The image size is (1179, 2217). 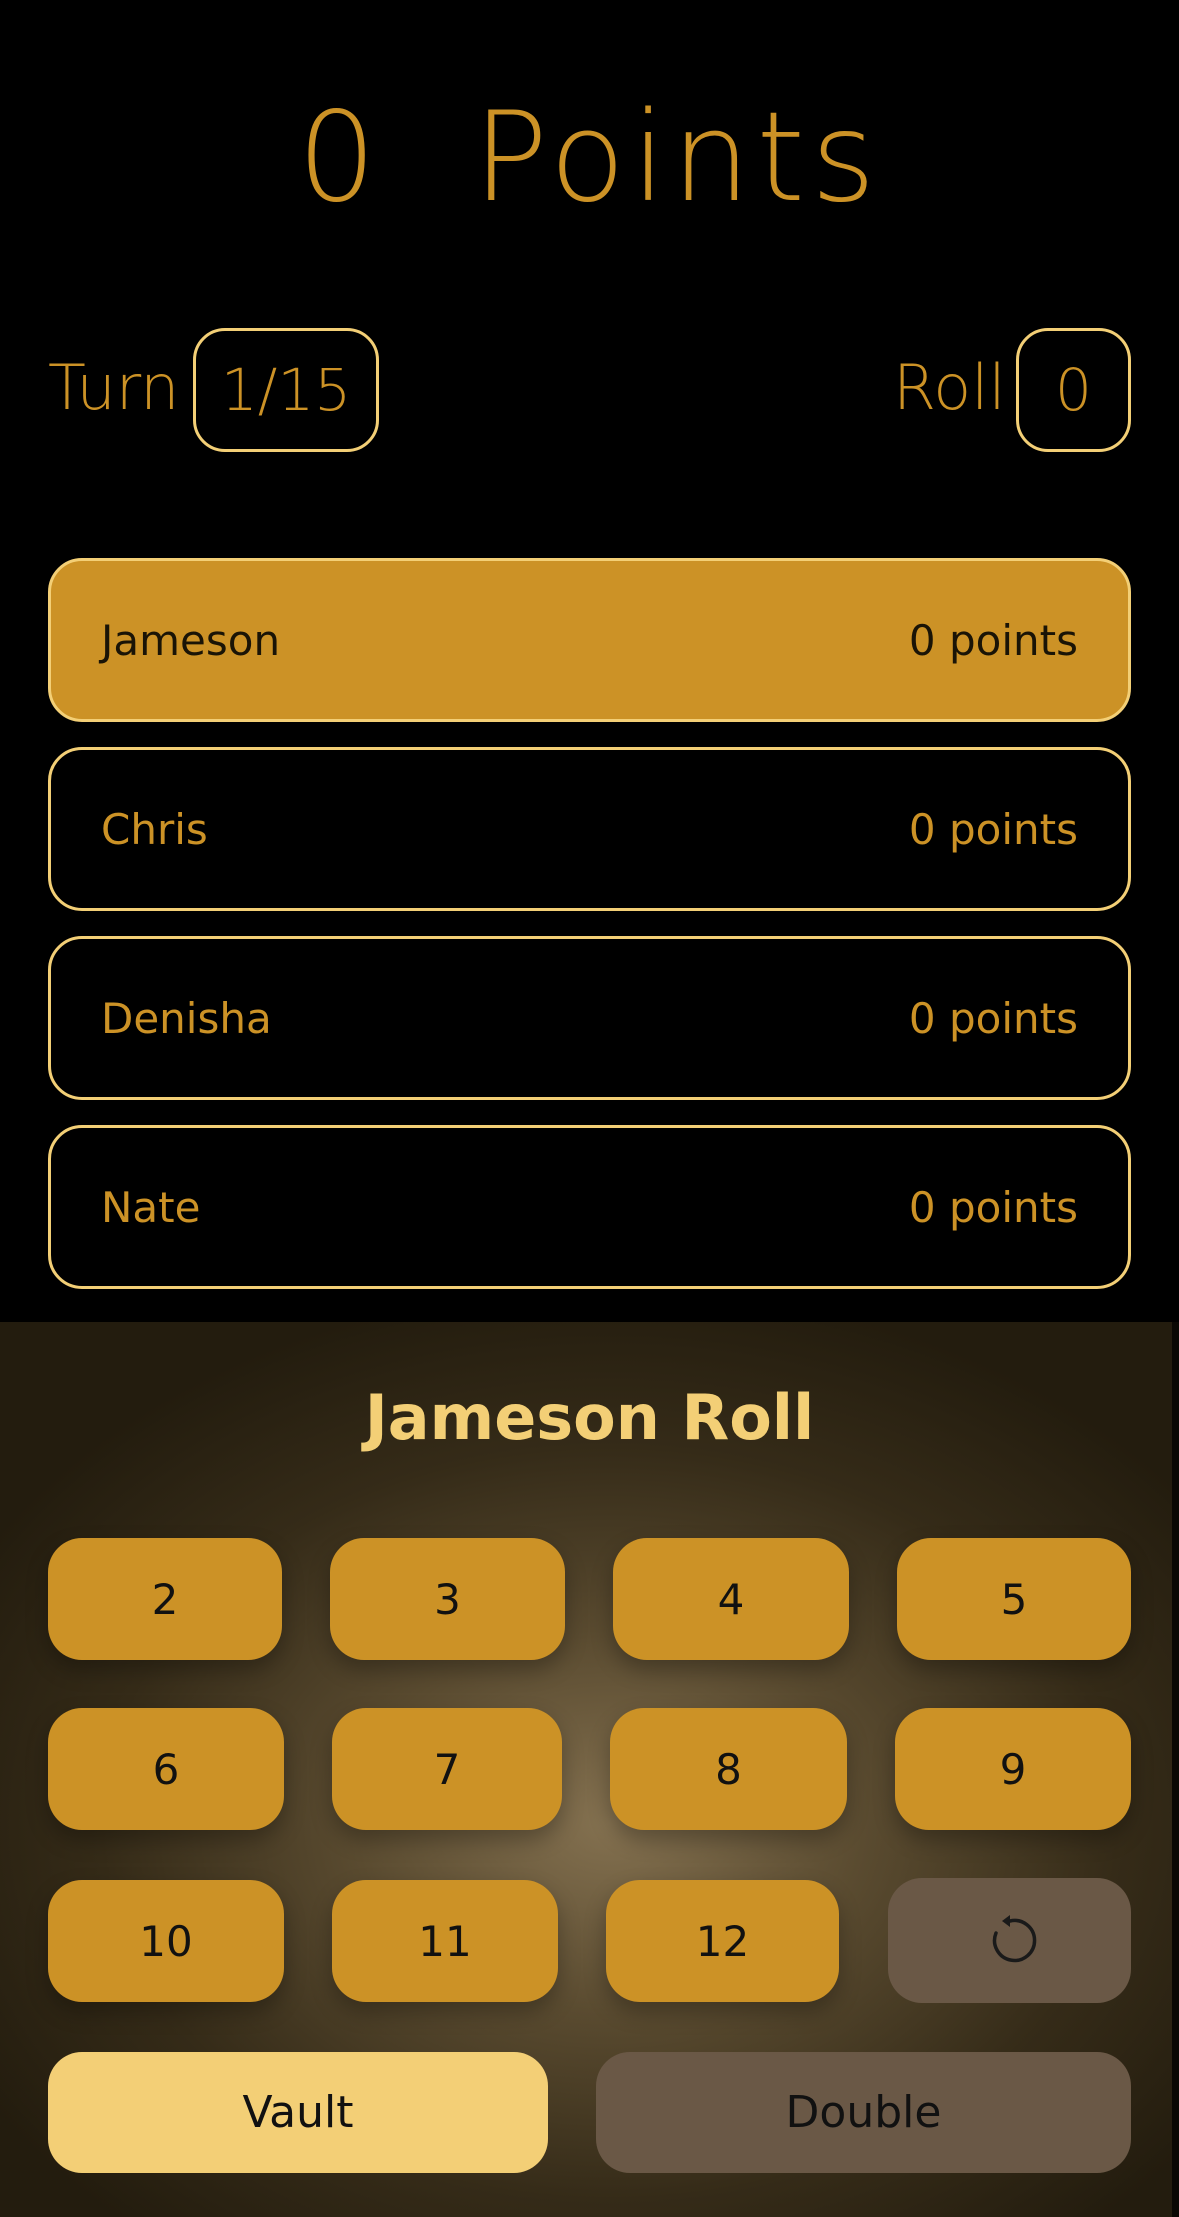 What do you see at coordinates (589, 829) in the screenshot?
I see `player-row-chris: Chris 0 points` at bounding box center [589, 829].